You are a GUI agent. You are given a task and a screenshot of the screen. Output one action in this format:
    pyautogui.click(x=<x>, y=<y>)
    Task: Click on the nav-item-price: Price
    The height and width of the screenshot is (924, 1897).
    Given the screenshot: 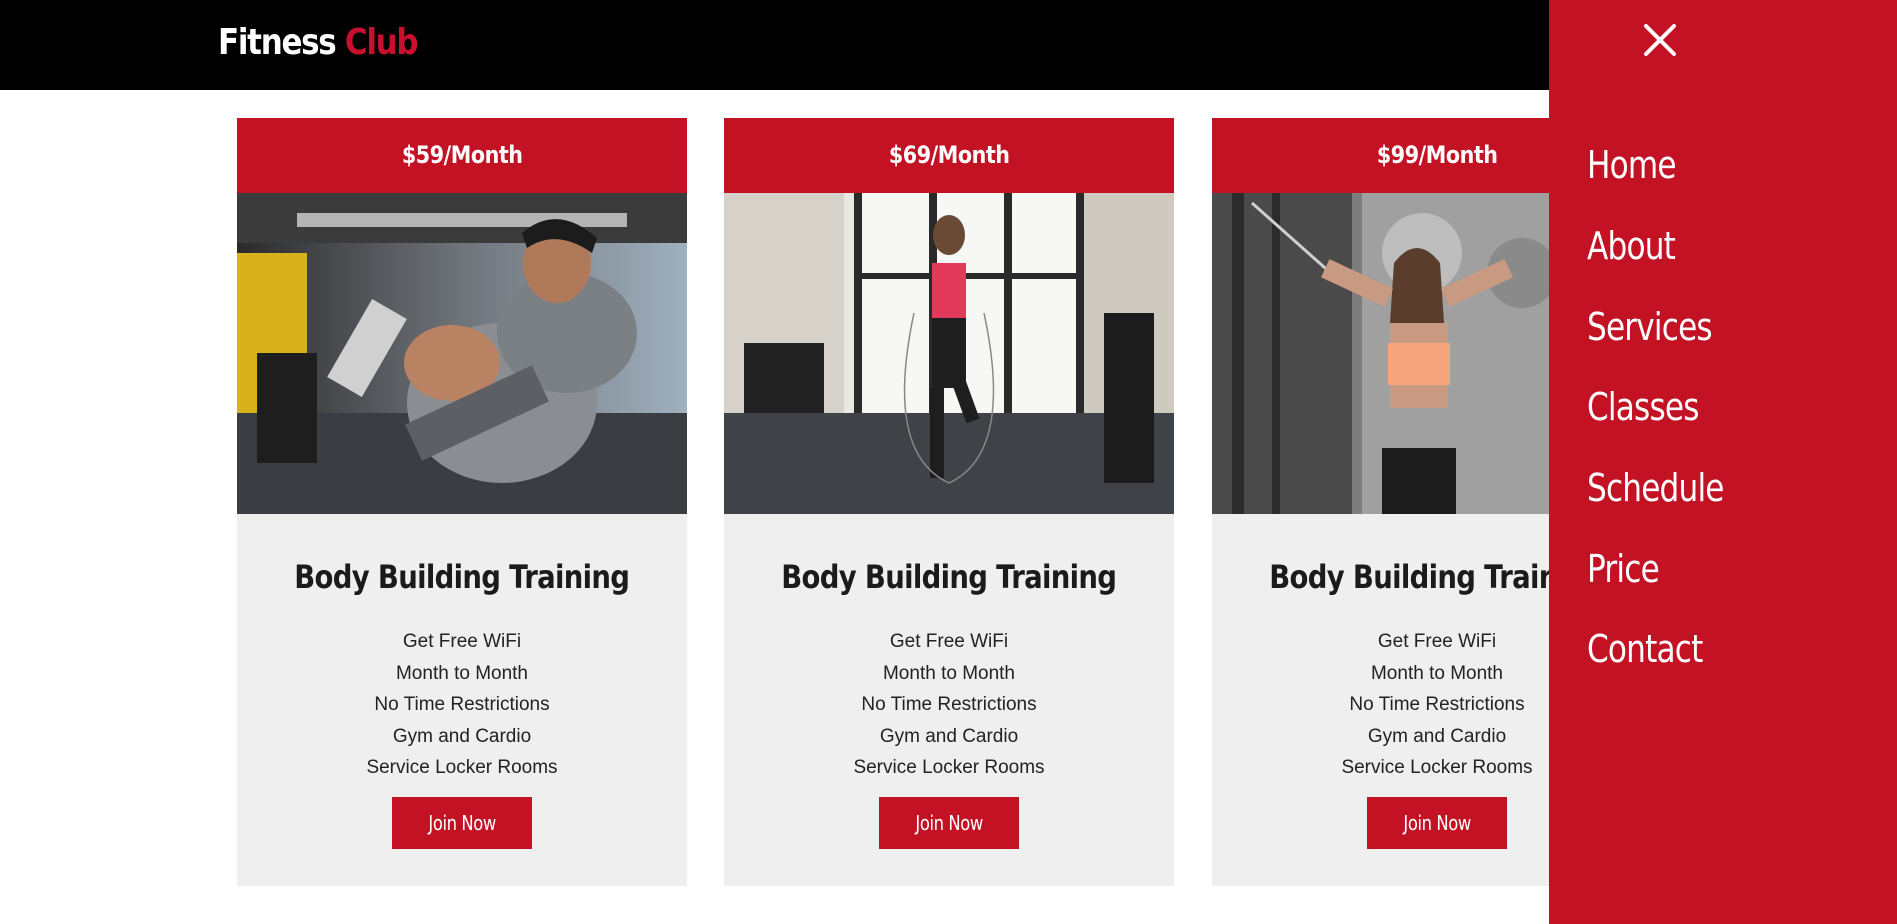 What is the action you would take?
    pyautogui.click(x=1623, y=569)
    